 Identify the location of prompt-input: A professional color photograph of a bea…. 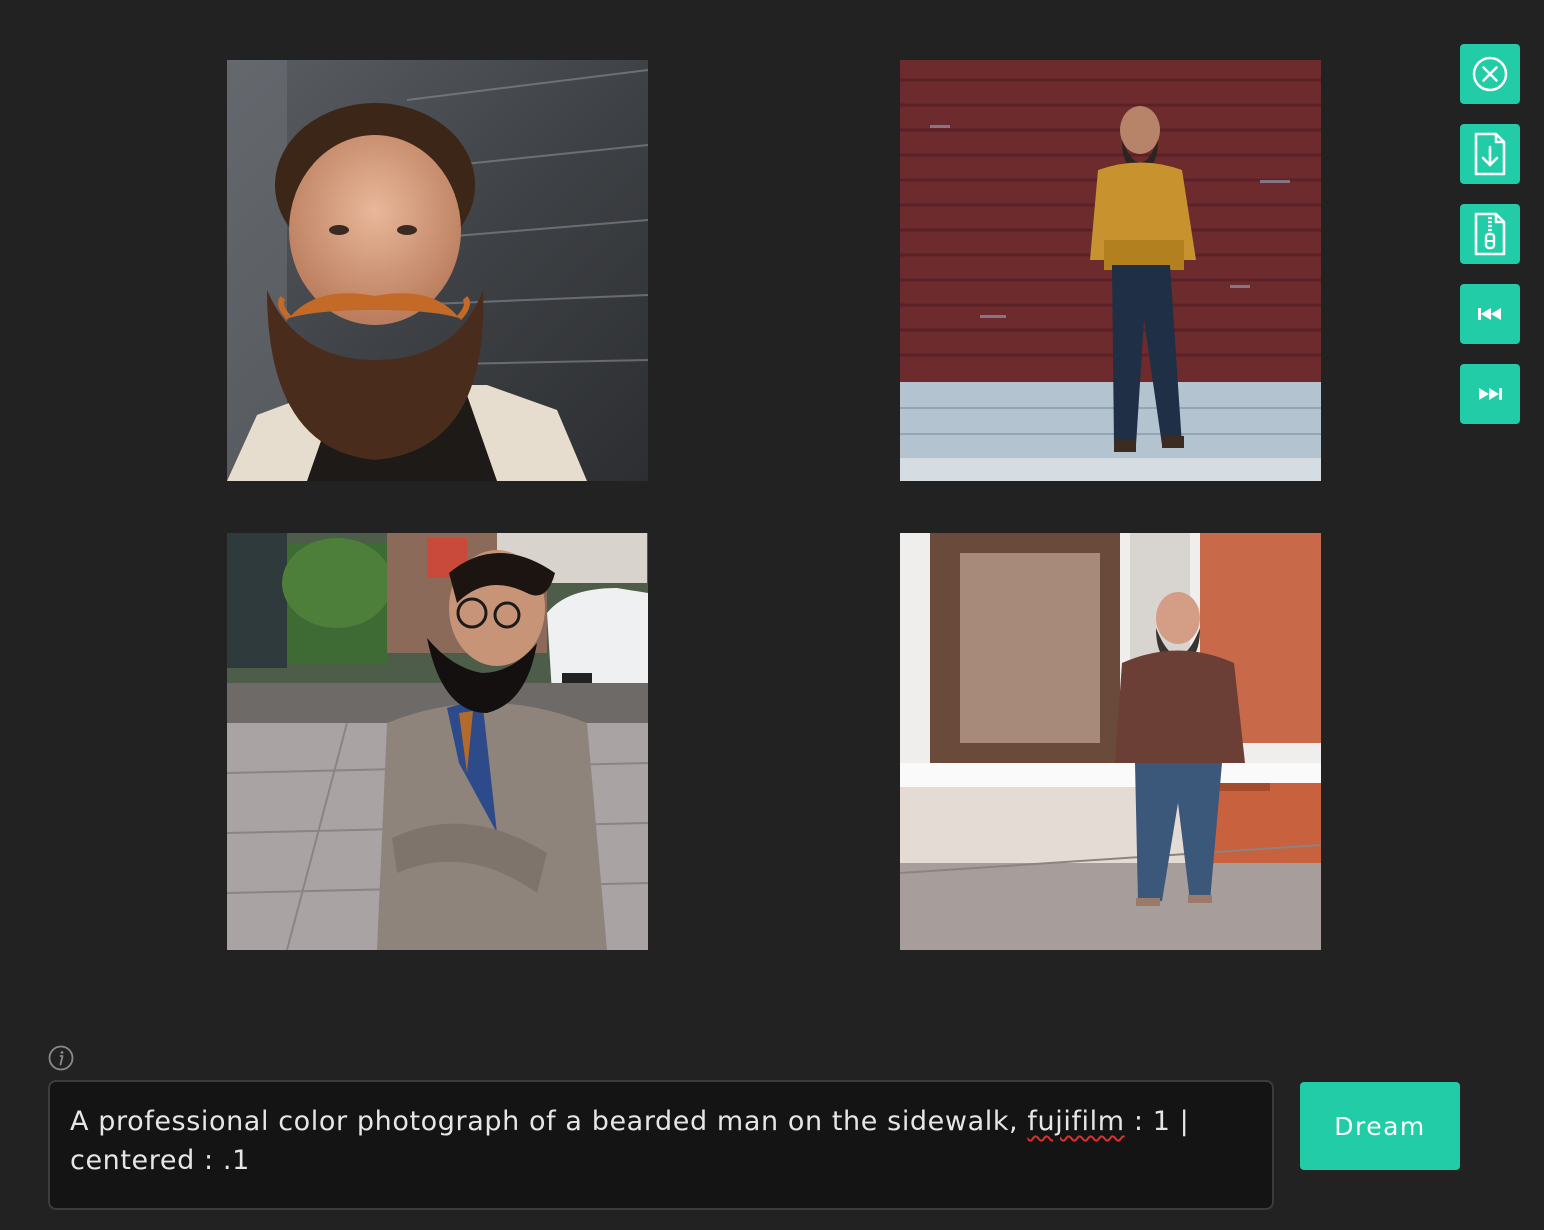
(661, 1145).